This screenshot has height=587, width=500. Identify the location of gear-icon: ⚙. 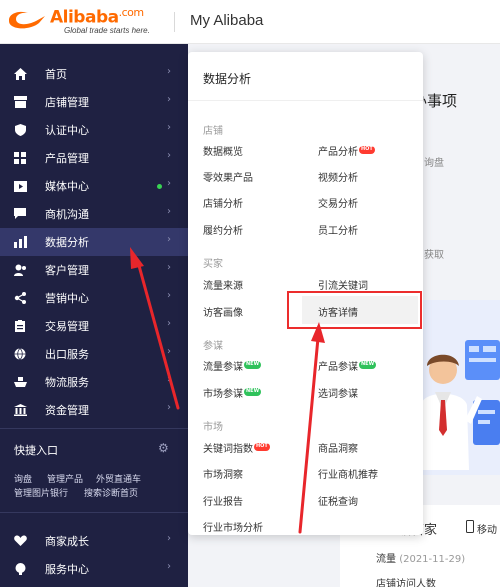
(163, 448).